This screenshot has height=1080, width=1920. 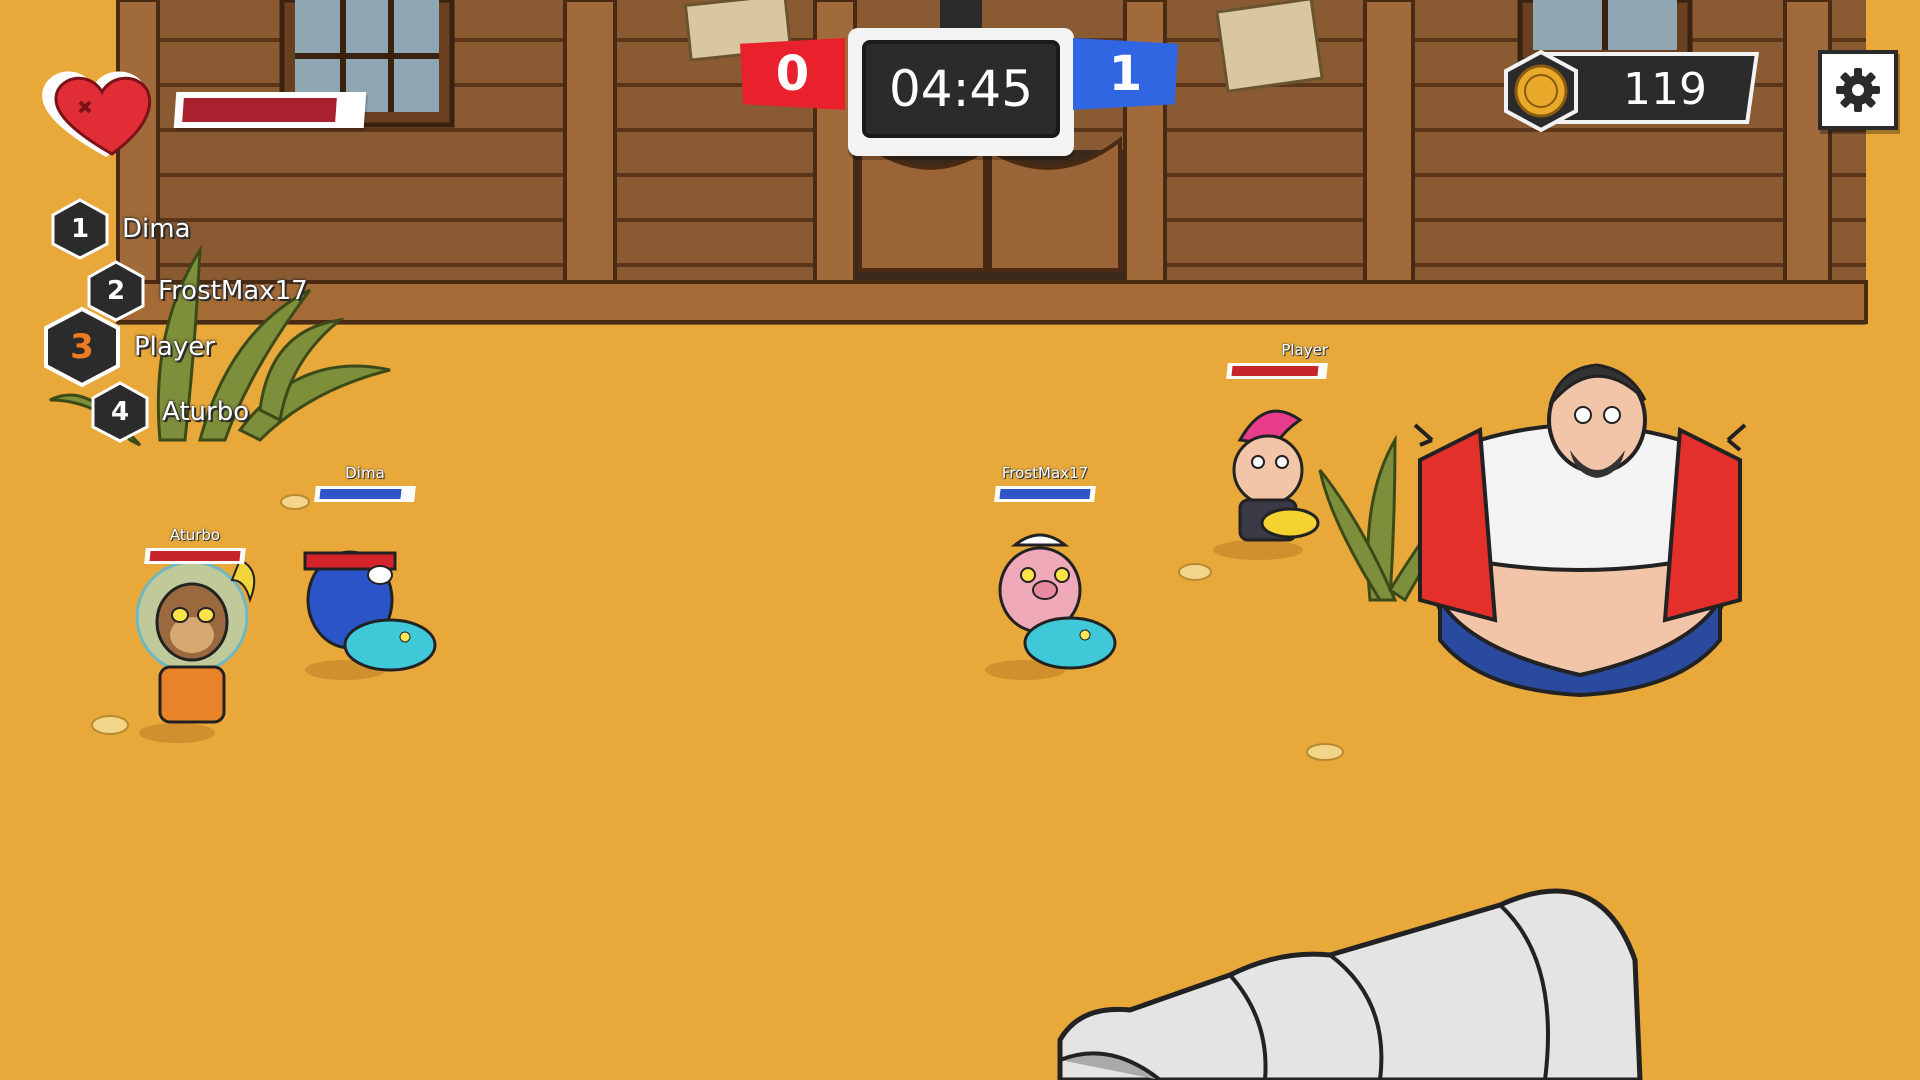 I want to click on player-tag-dima: Dima, so click(x=365, y=483).